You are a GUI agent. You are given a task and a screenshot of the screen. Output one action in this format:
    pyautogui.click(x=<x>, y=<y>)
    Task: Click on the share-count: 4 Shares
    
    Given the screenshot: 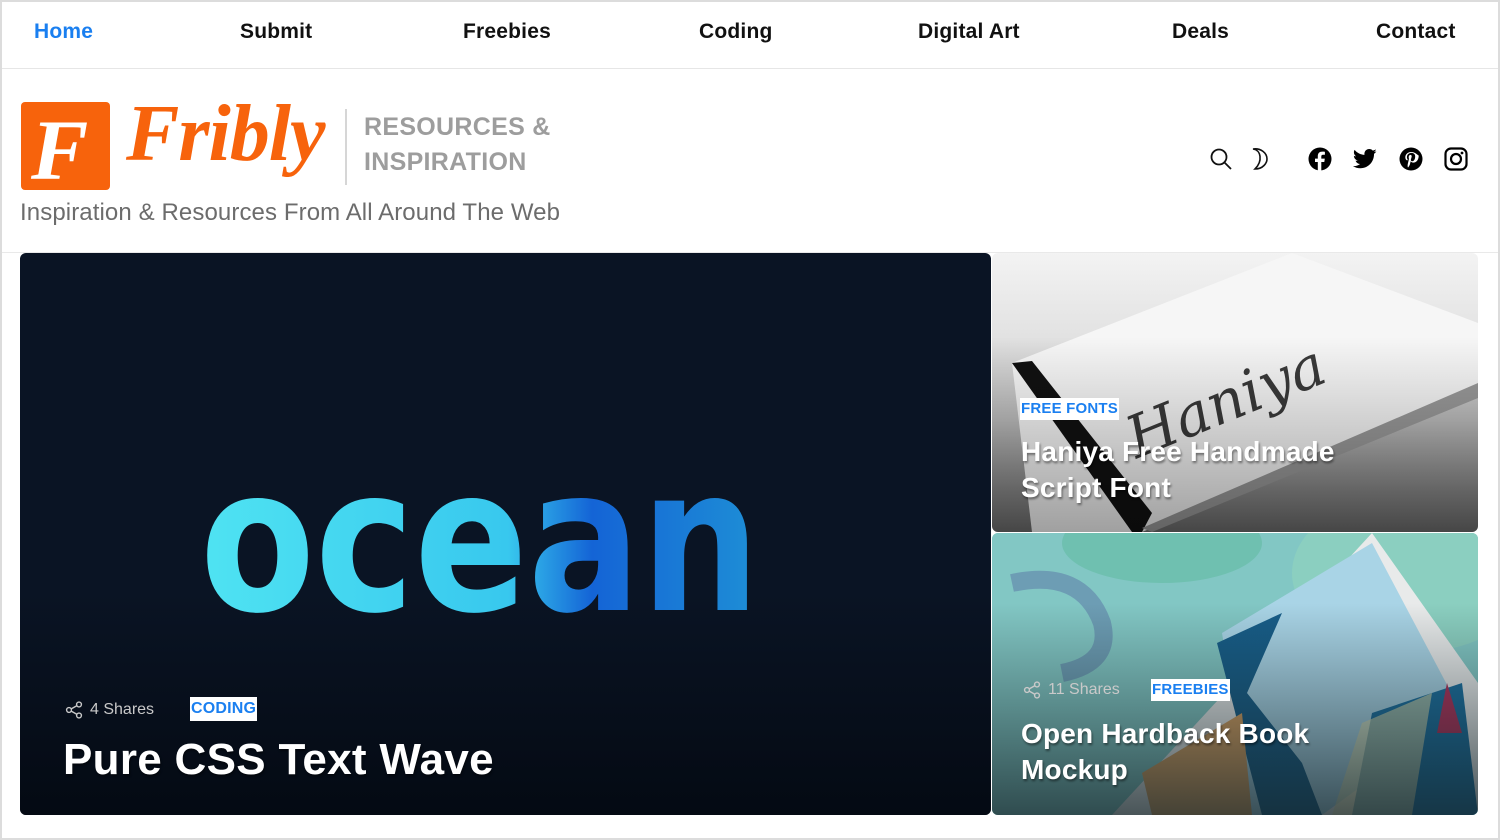 What is the action you would take?
    pyautogui.click(x=109, y=710)
    